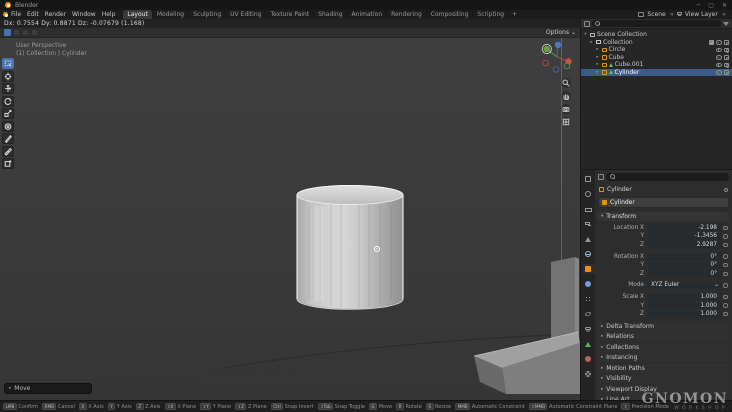 The image size is (732, 412). What do you see at coordinates (656, 23) in the screenshot?
I see `outliner-search-input` at bounding box center [656, 23].